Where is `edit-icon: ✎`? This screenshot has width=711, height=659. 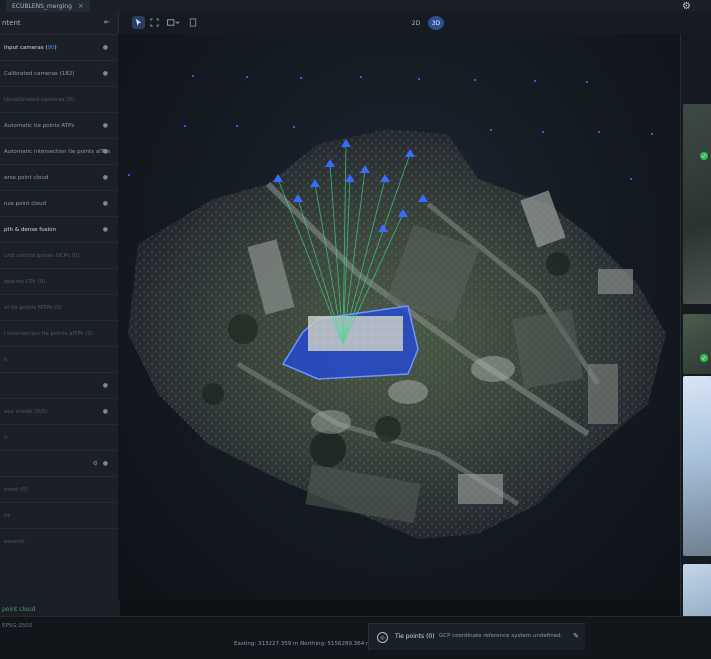 edit-icon: ✎ is located at coordinates (576, 636).